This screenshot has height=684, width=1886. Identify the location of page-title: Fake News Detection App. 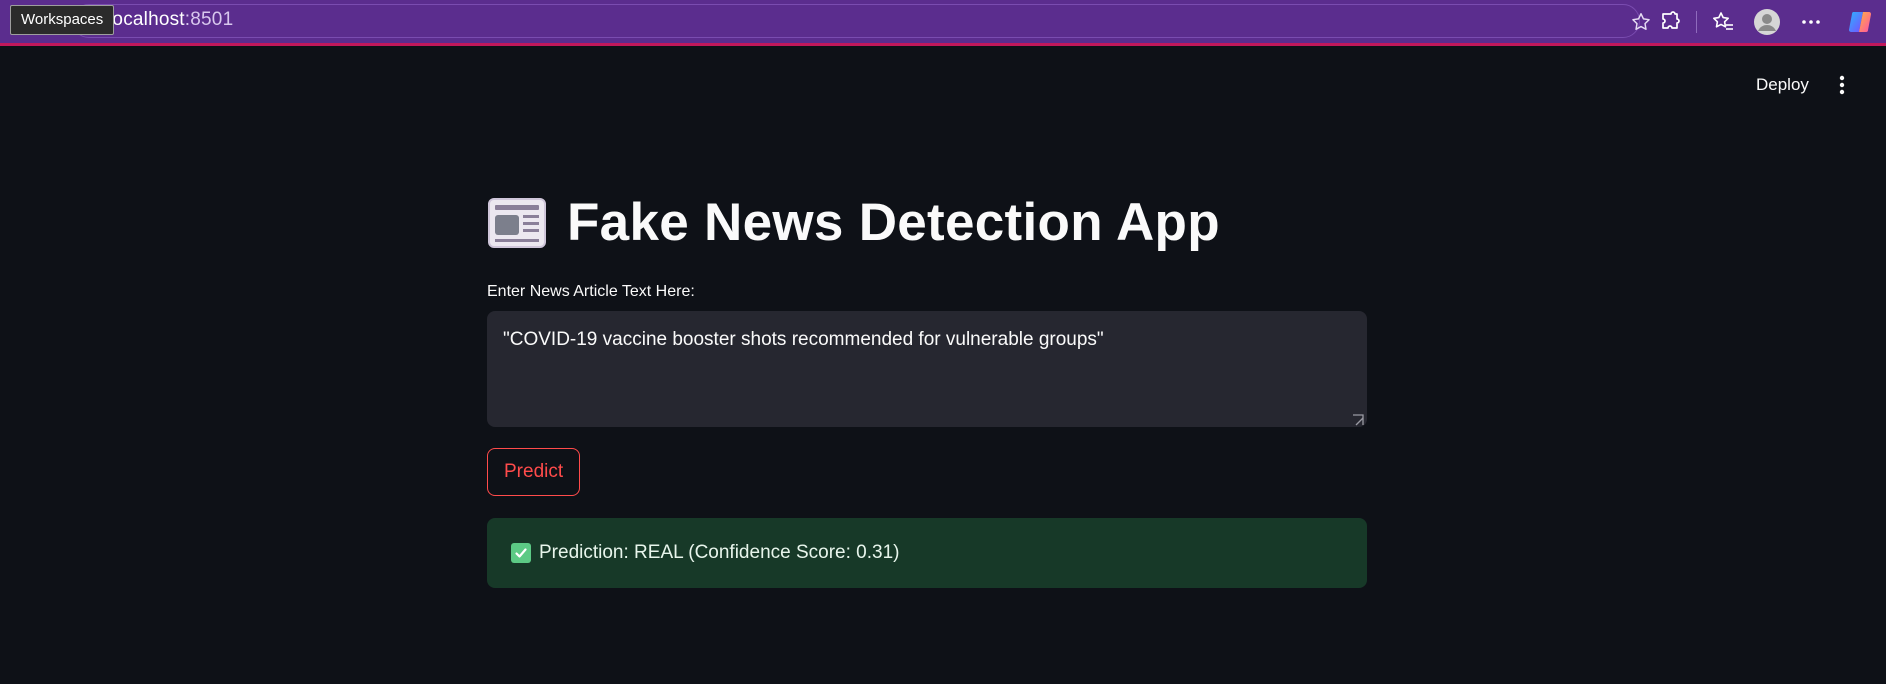
(893, 222).